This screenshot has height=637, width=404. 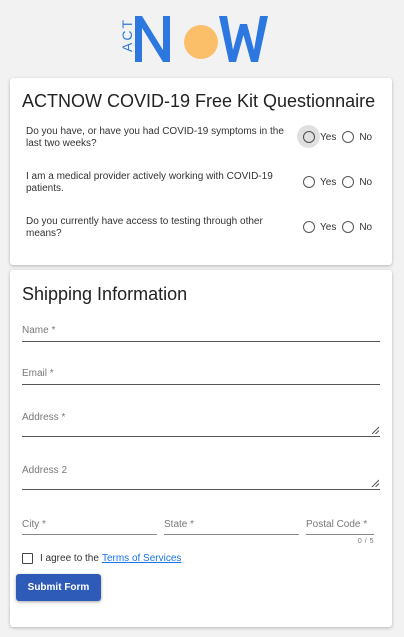 I want to click on address-field: Address *, so click(x=201, y=424).